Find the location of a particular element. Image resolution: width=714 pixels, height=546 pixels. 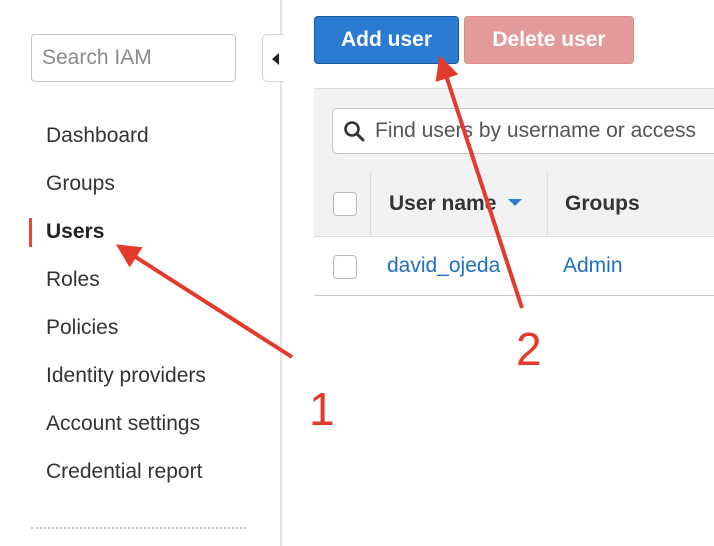

select-all-checkbox is located at coordinates (345, 204).